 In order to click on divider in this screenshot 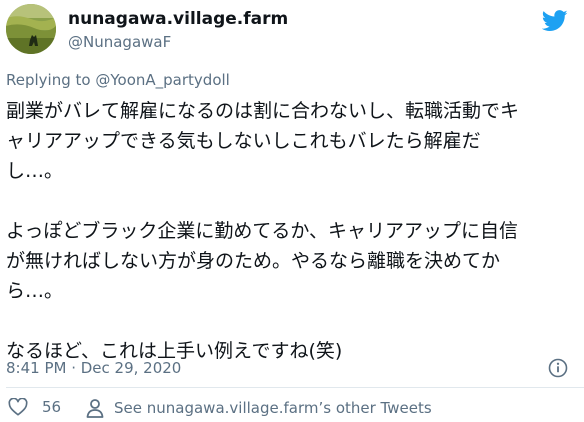, I will do `click(295, 387)`.